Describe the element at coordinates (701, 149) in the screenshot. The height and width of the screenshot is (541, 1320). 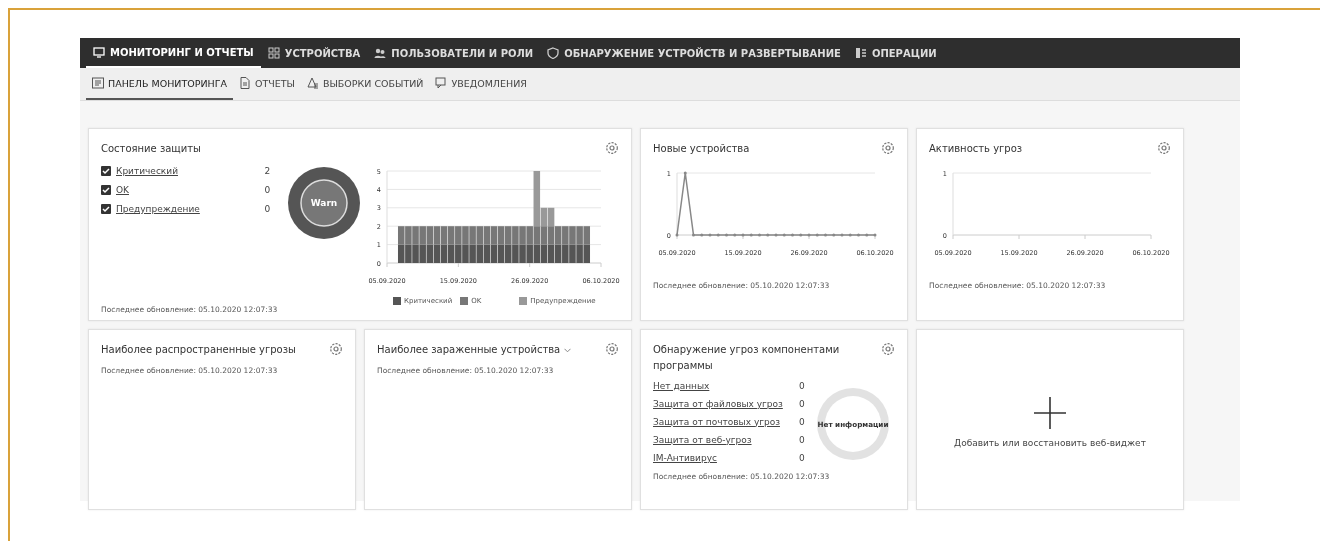
I see `widget-title: Новые устройства` at that location.